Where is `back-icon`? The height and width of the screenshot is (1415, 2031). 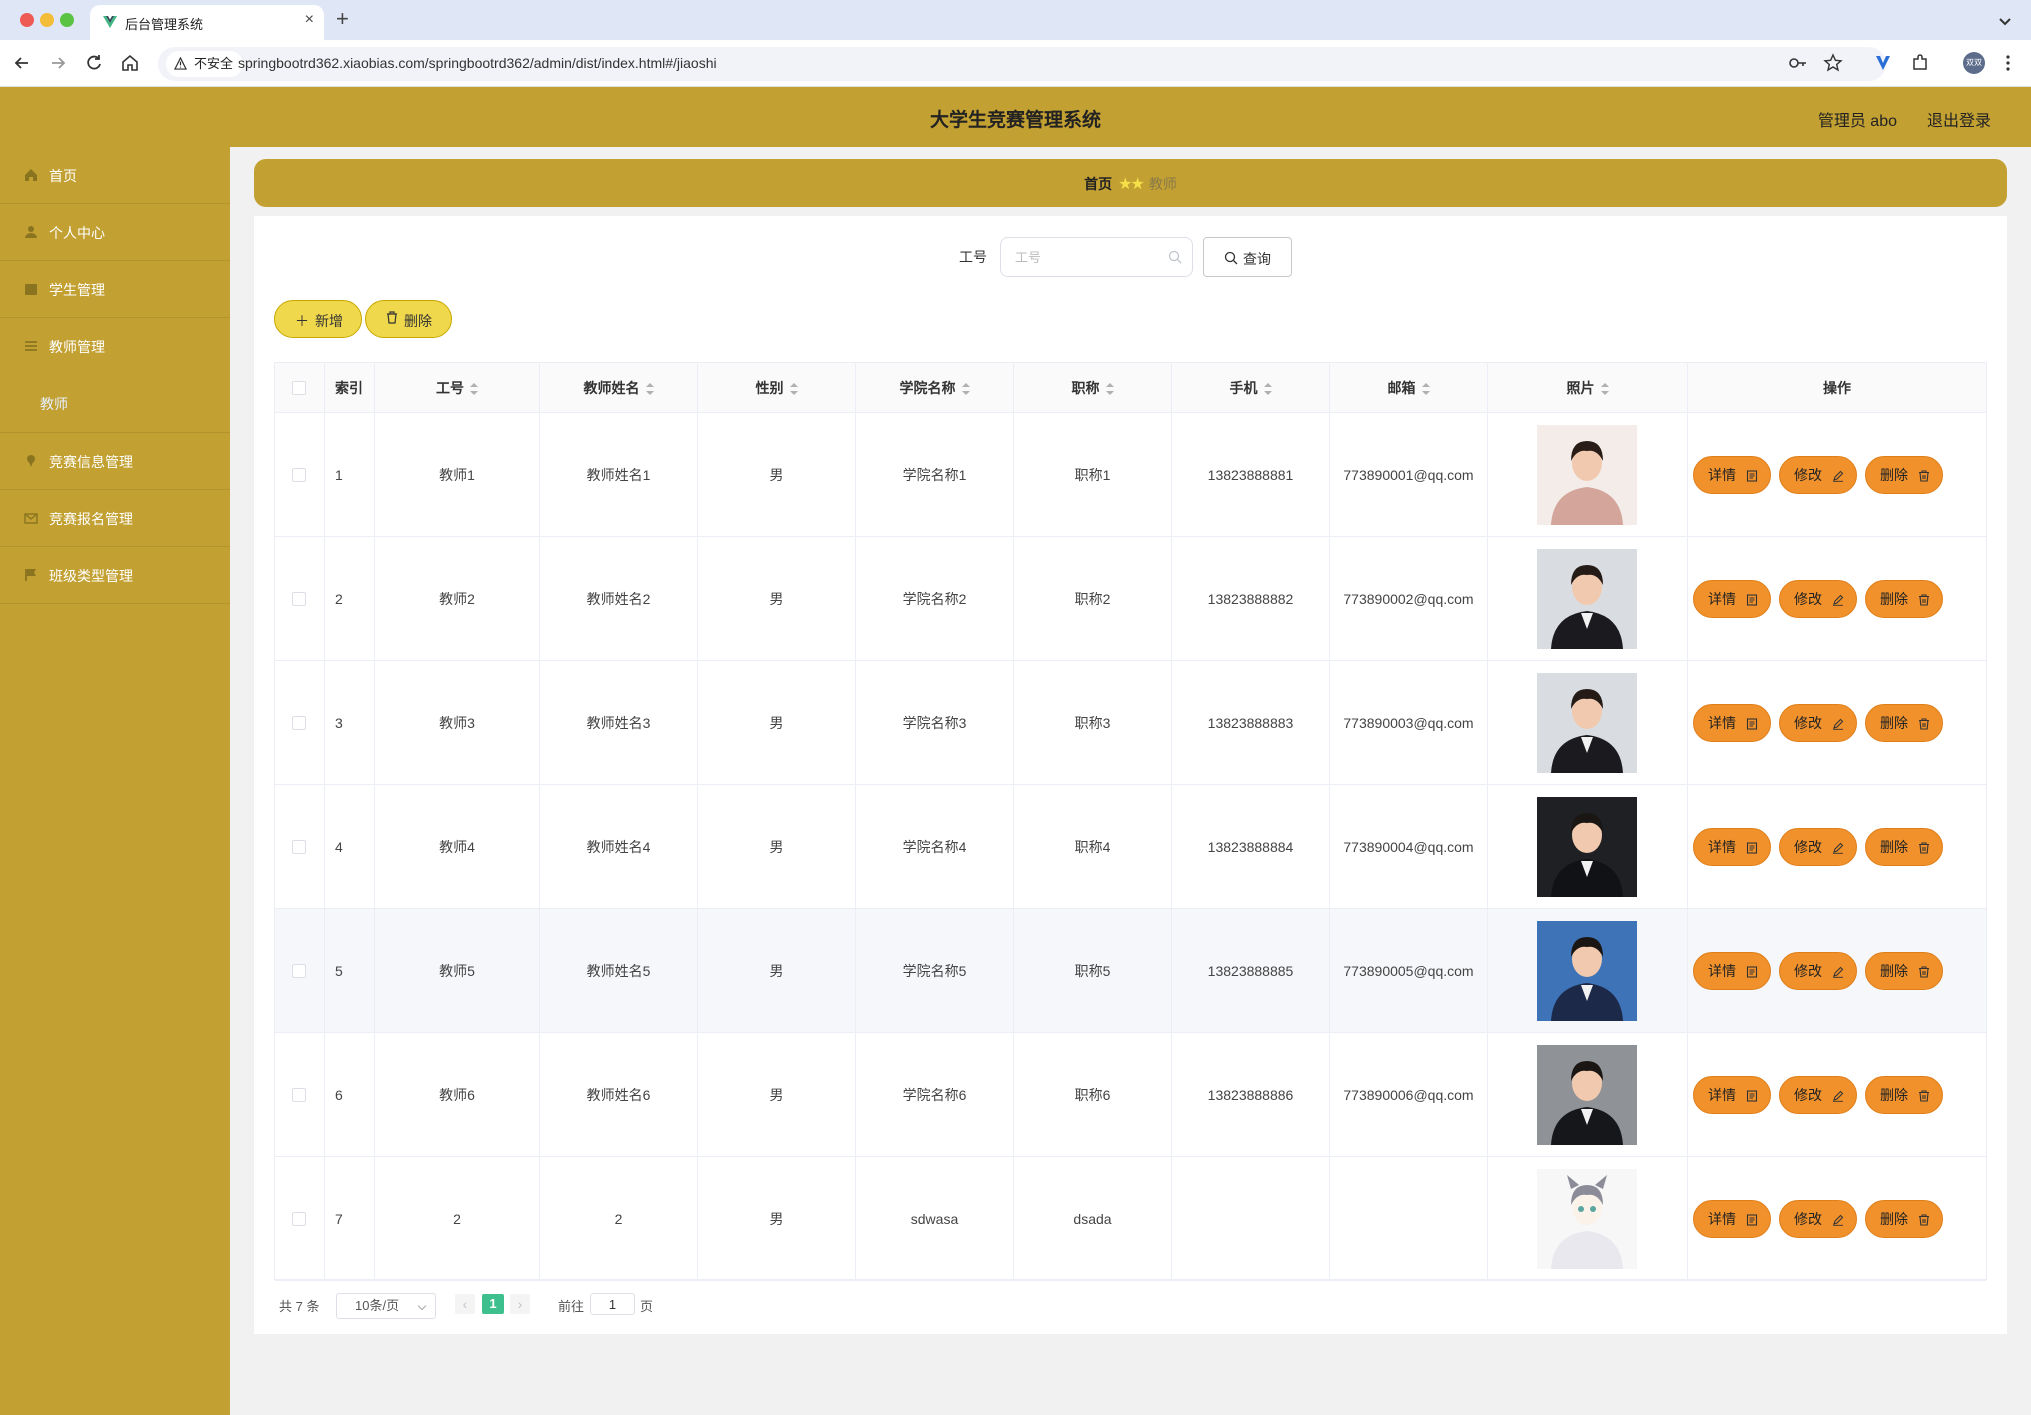 back-icon is located at coordinates (22, 63).